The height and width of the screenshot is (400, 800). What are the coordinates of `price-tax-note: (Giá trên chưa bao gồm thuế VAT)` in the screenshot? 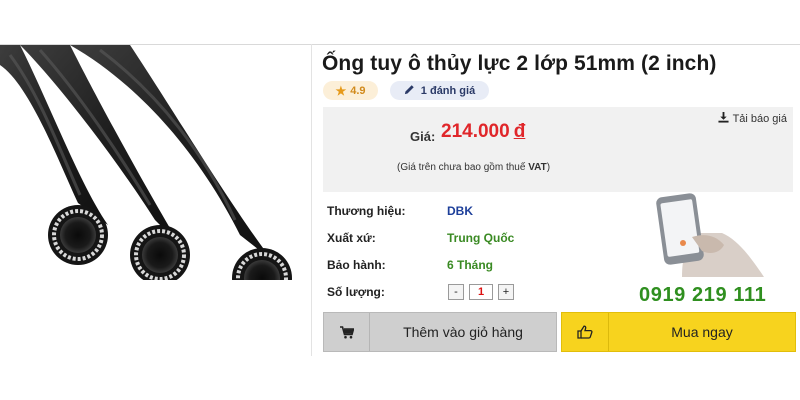 It's located at (473, 167).